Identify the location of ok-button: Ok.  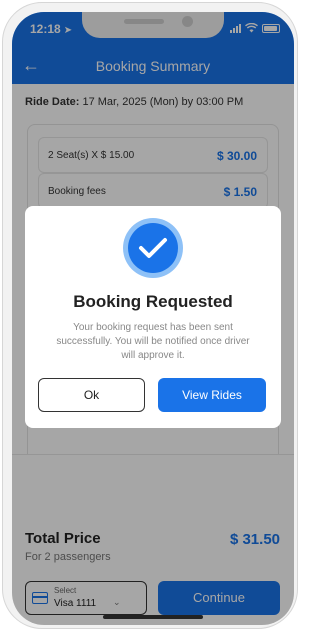
(91, 395).